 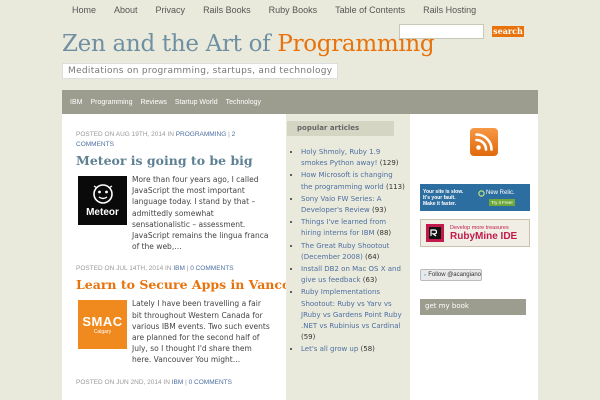 What do you see at coordinates (367, 349) in the screenshot?
I see `popular-article-count: (58)` at bounding box center [367, 349].